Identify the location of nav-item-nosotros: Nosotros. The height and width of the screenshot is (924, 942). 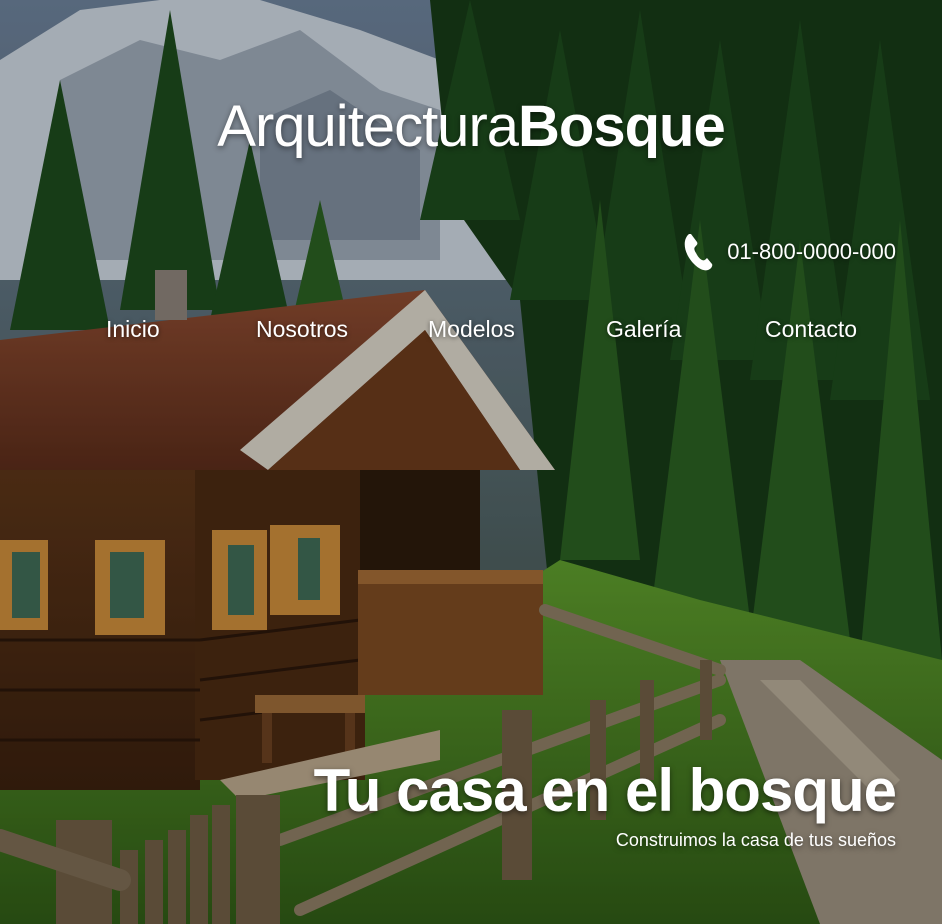
(302, 329).